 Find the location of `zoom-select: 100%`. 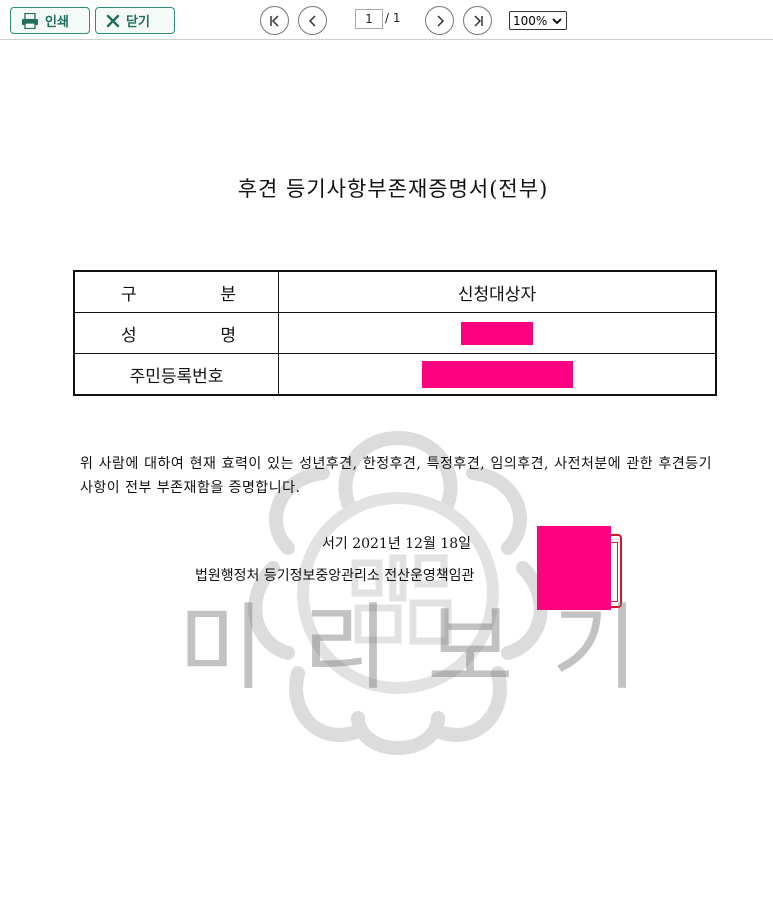

zoom-select: 100% is located at coordinates (538, 20).